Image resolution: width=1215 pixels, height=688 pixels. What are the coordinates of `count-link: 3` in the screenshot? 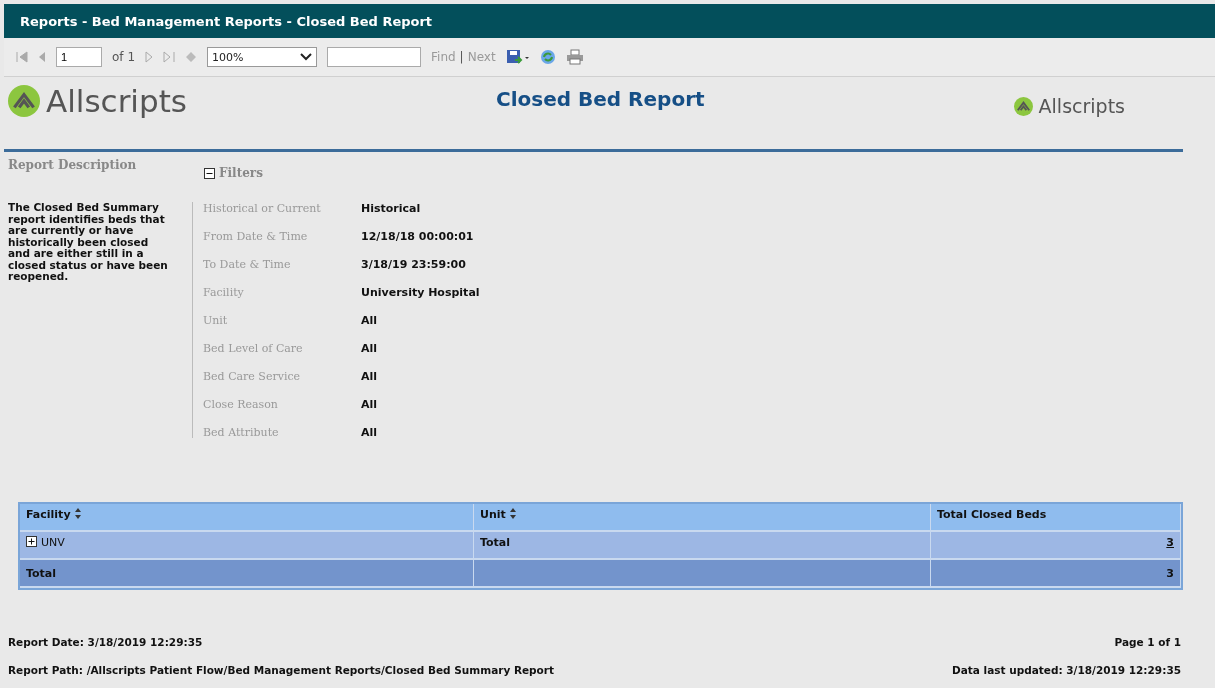 It's located at (1170, 542).